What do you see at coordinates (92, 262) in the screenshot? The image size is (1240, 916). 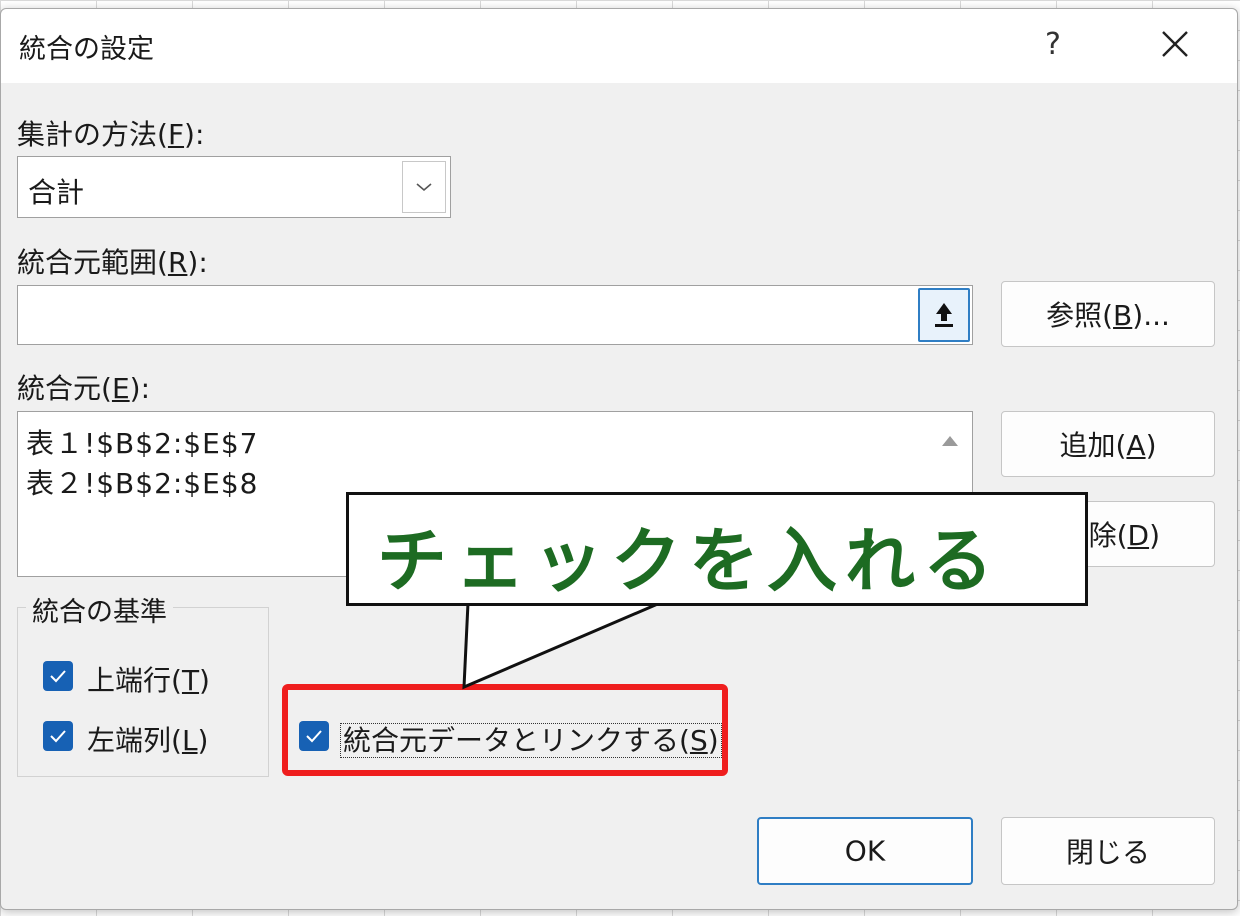 I see `reference-label-text: 統合元範囲(` at bounding box center [92, 262].